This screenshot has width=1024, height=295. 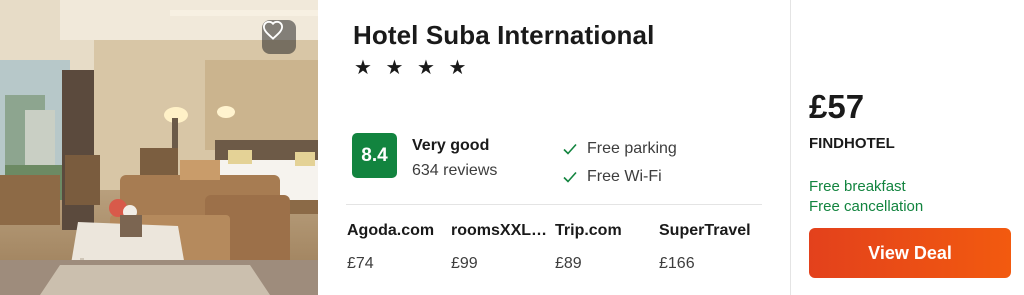 What do you see at coordinates (397, 247) in the screenshot?
I see `provider-agoda: Agoda.com £74` at bounding box center [397, 247].